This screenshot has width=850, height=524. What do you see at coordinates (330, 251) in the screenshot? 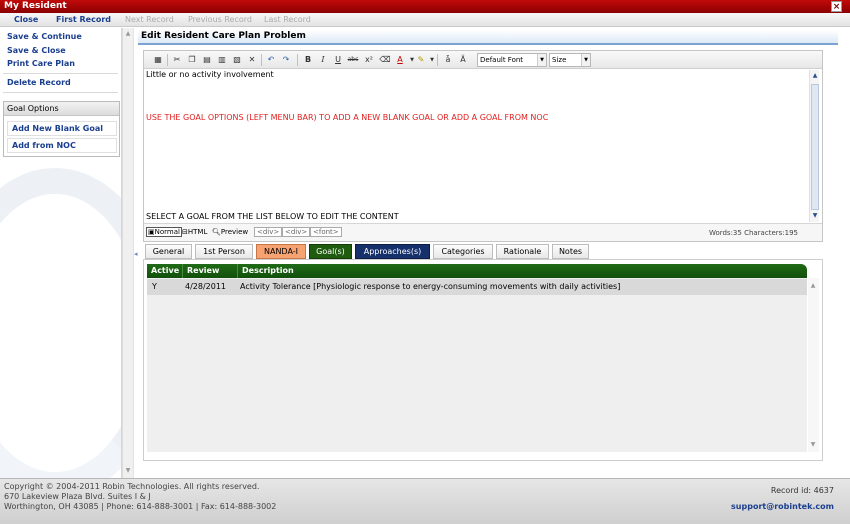
I see `tab-goals: Goal(s)` at bounding box center [330, 251].